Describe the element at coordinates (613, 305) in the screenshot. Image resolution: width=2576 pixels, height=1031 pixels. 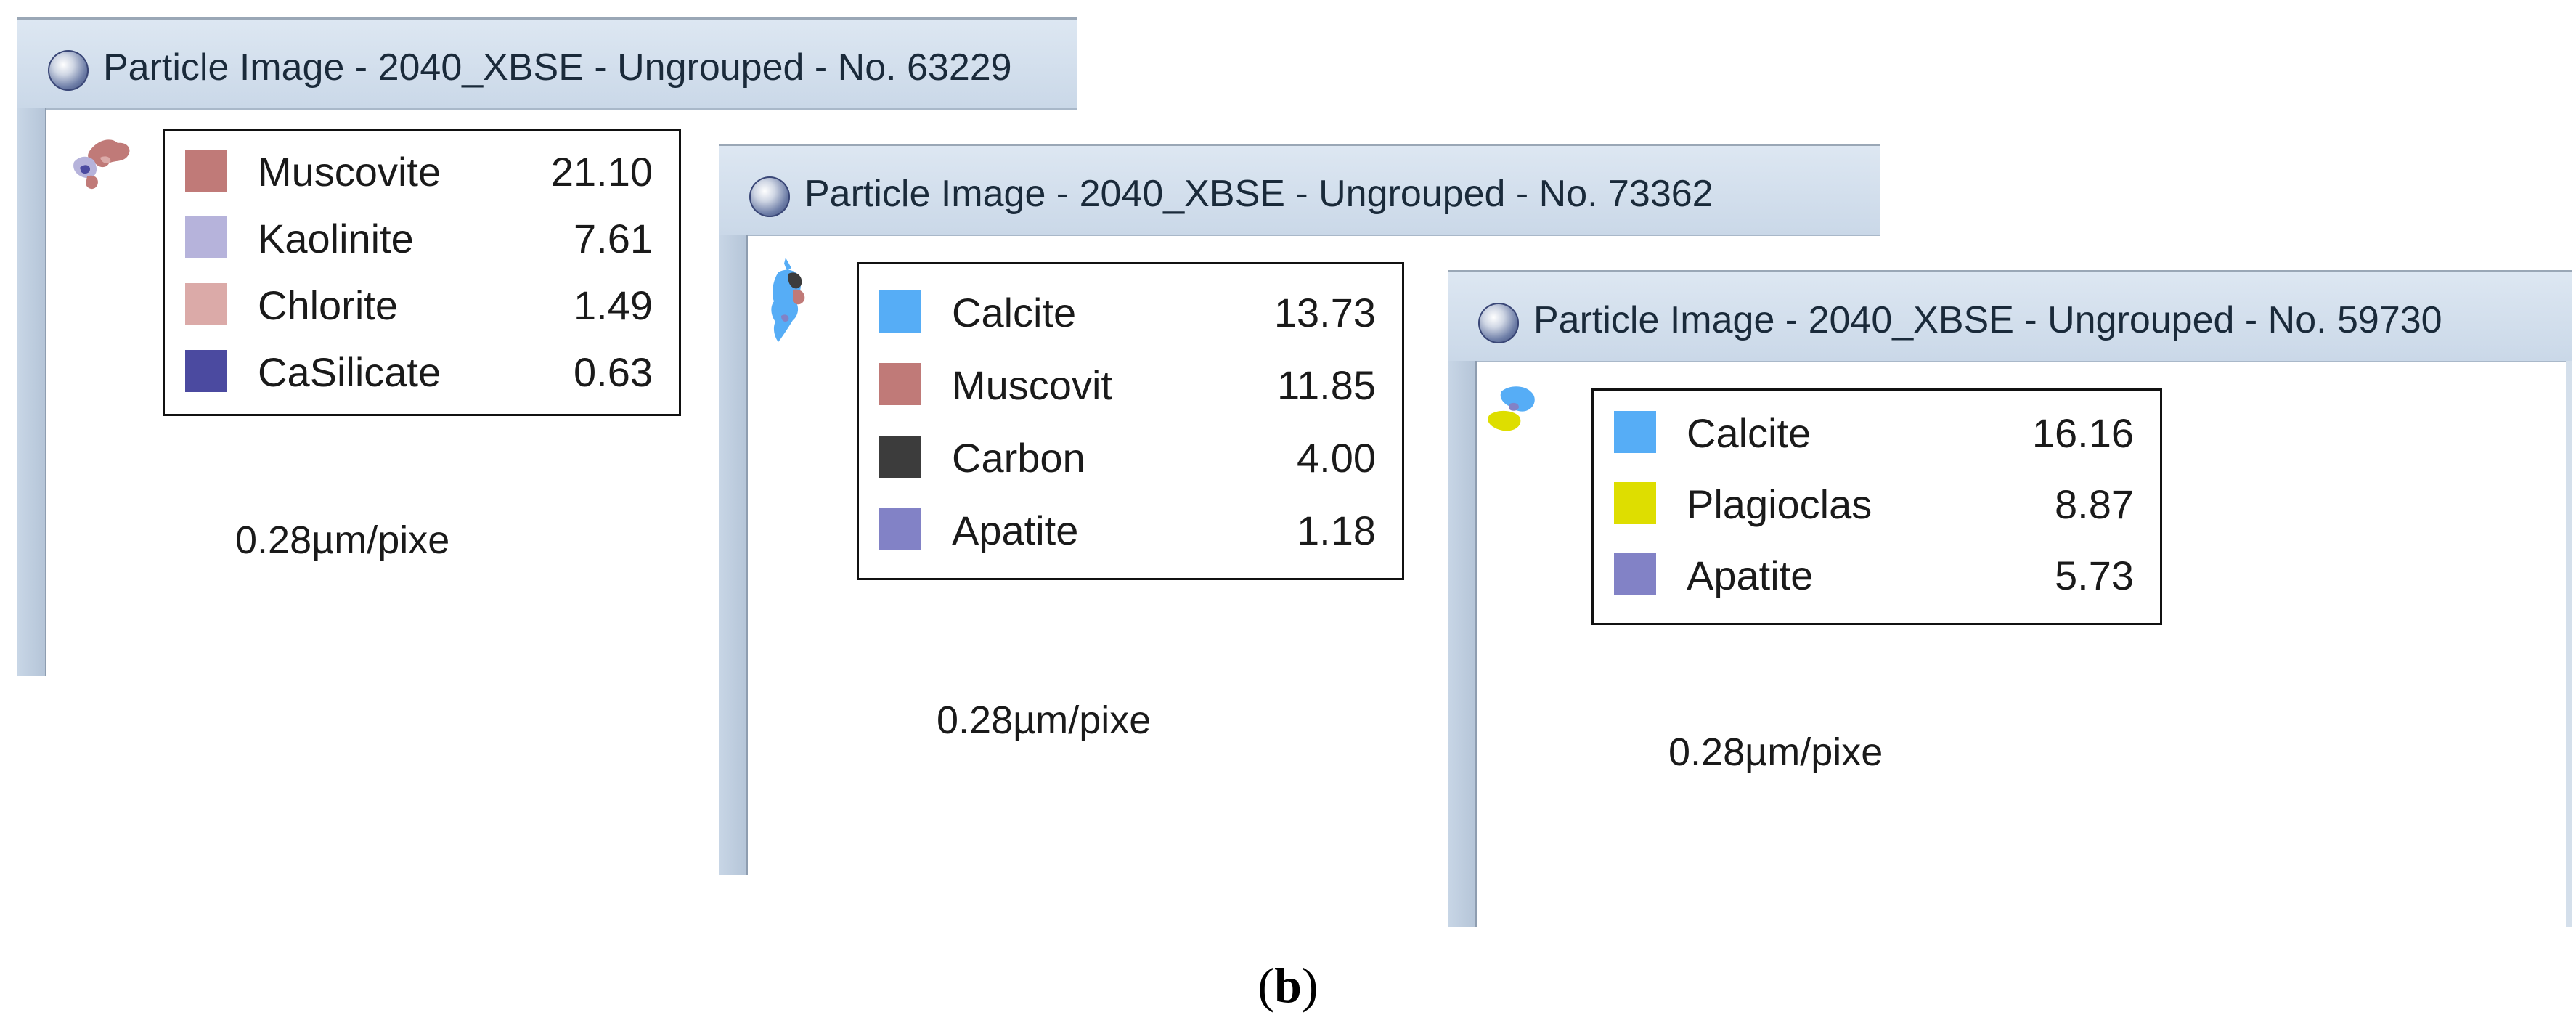
I see `mineral-value: 1.49` at that location.